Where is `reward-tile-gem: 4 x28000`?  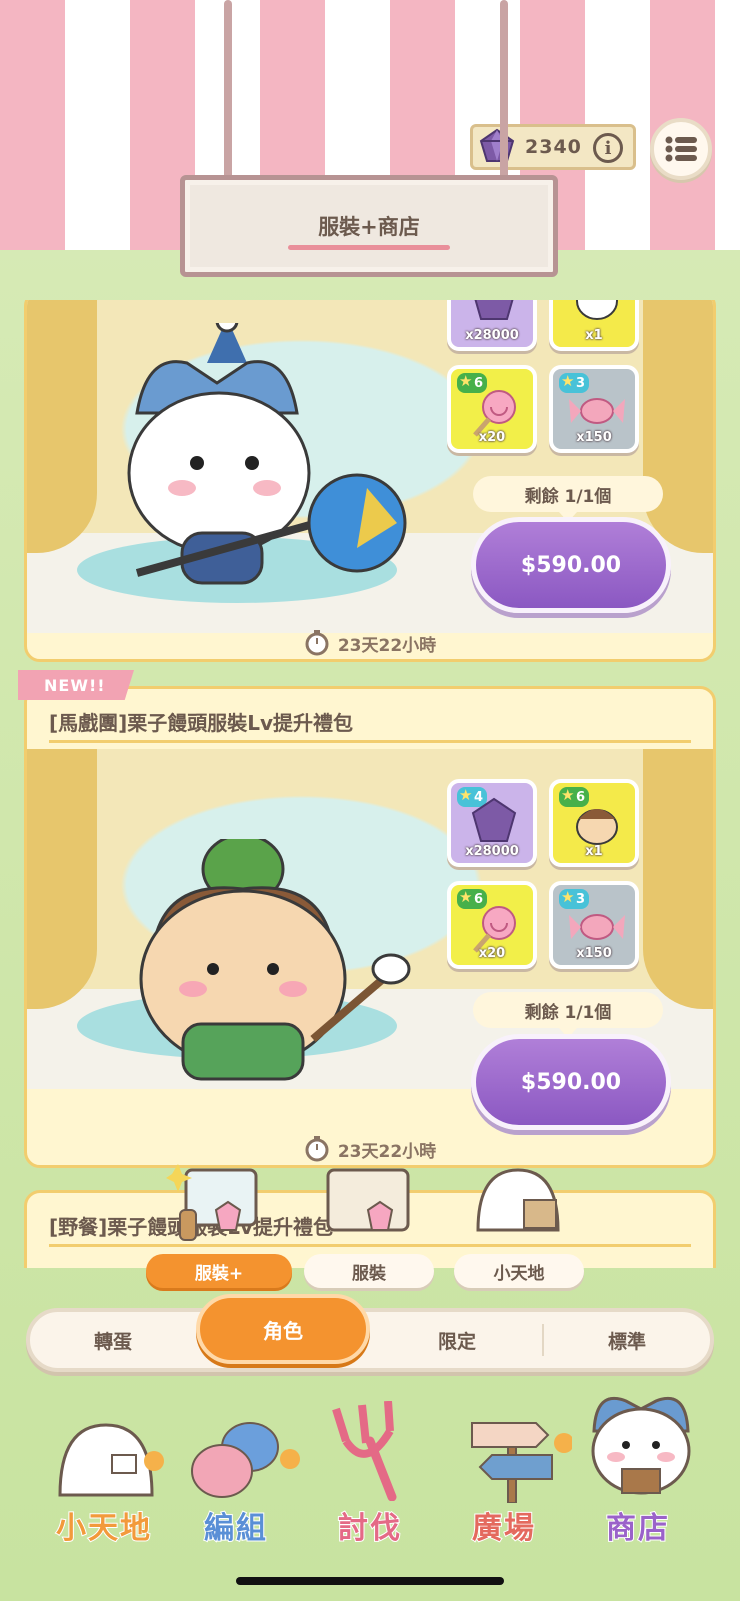 reward-tile-gem: 4 x28000 is located at coordinates (492, 823).